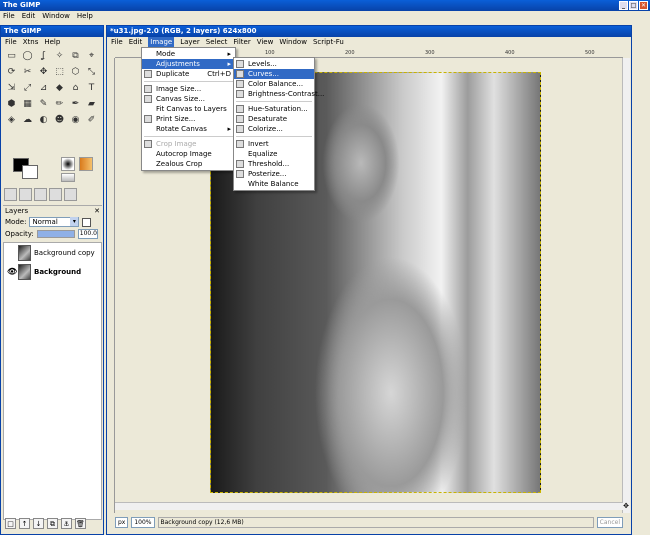 The width and height of the screenshot is (650, 535). I want to click on layers-tab-icon, so click(10, 194).